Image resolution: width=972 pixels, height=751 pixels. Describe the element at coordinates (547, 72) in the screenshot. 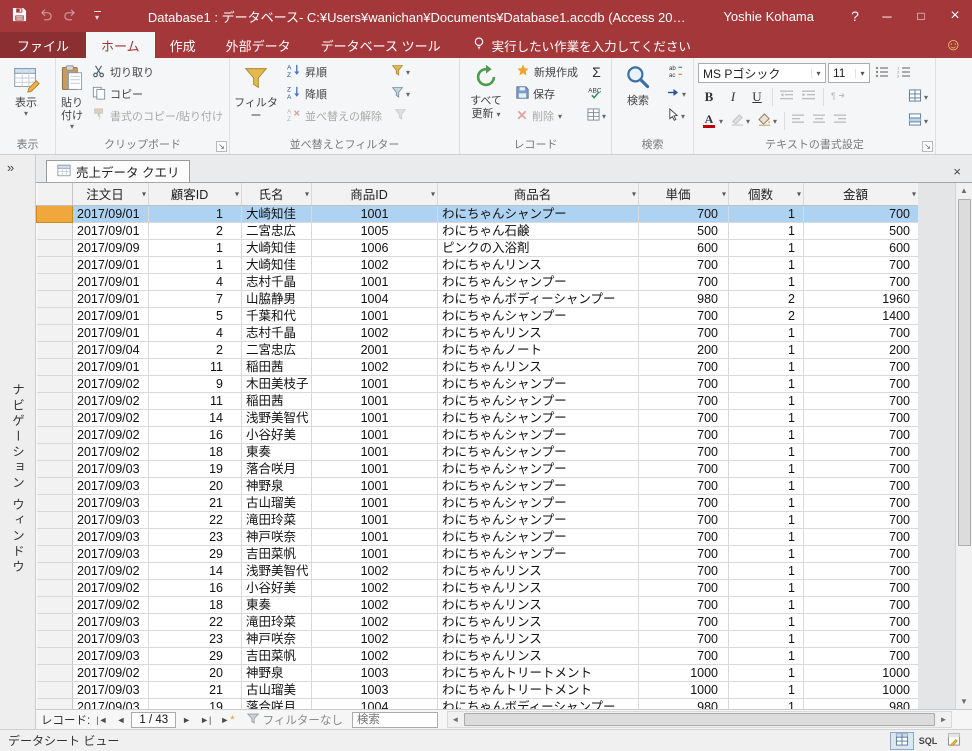

I see `new-record-button: 新規作成` at that location.